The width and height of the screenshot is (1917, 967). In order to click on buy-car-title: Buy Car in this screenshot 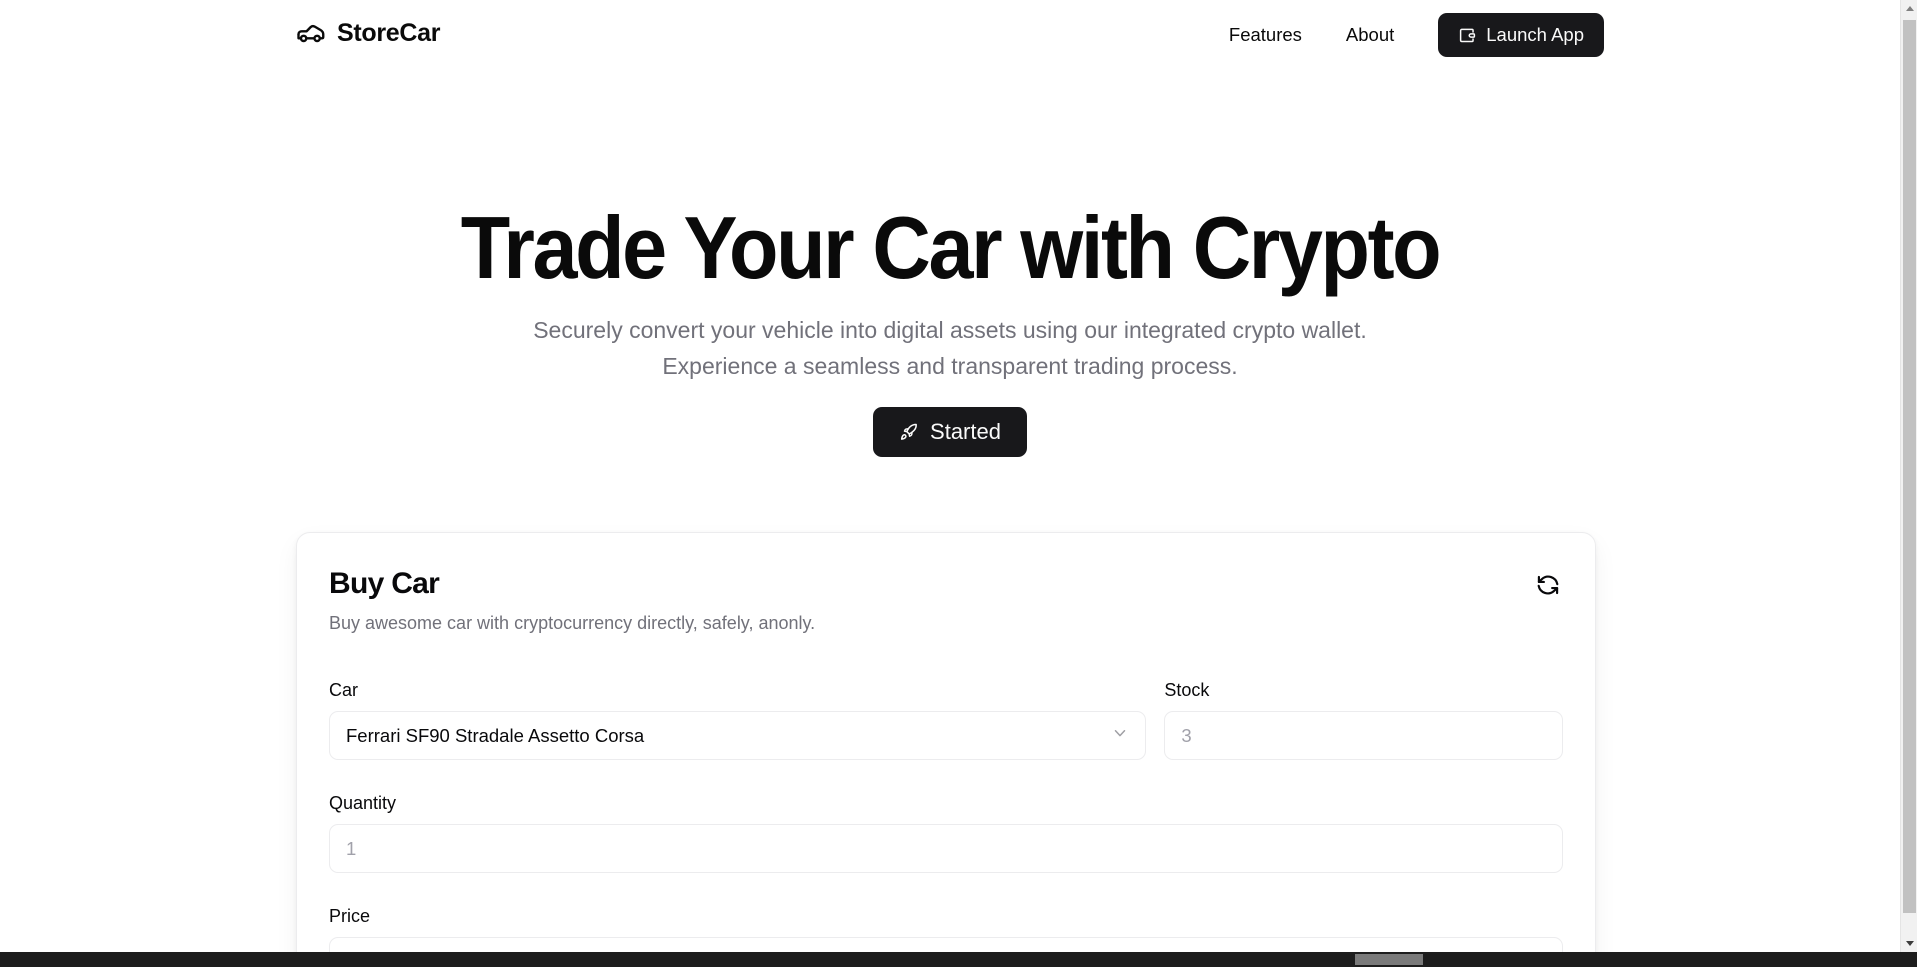, I will do `click(384, 583)`.